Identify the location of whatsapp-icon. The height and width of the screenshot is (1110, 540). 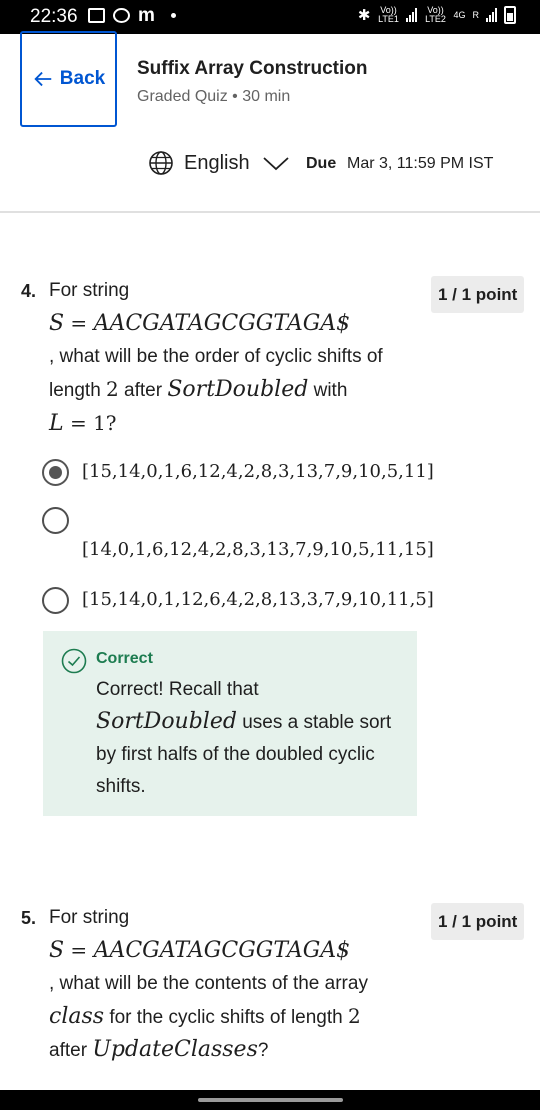
(121, 15).